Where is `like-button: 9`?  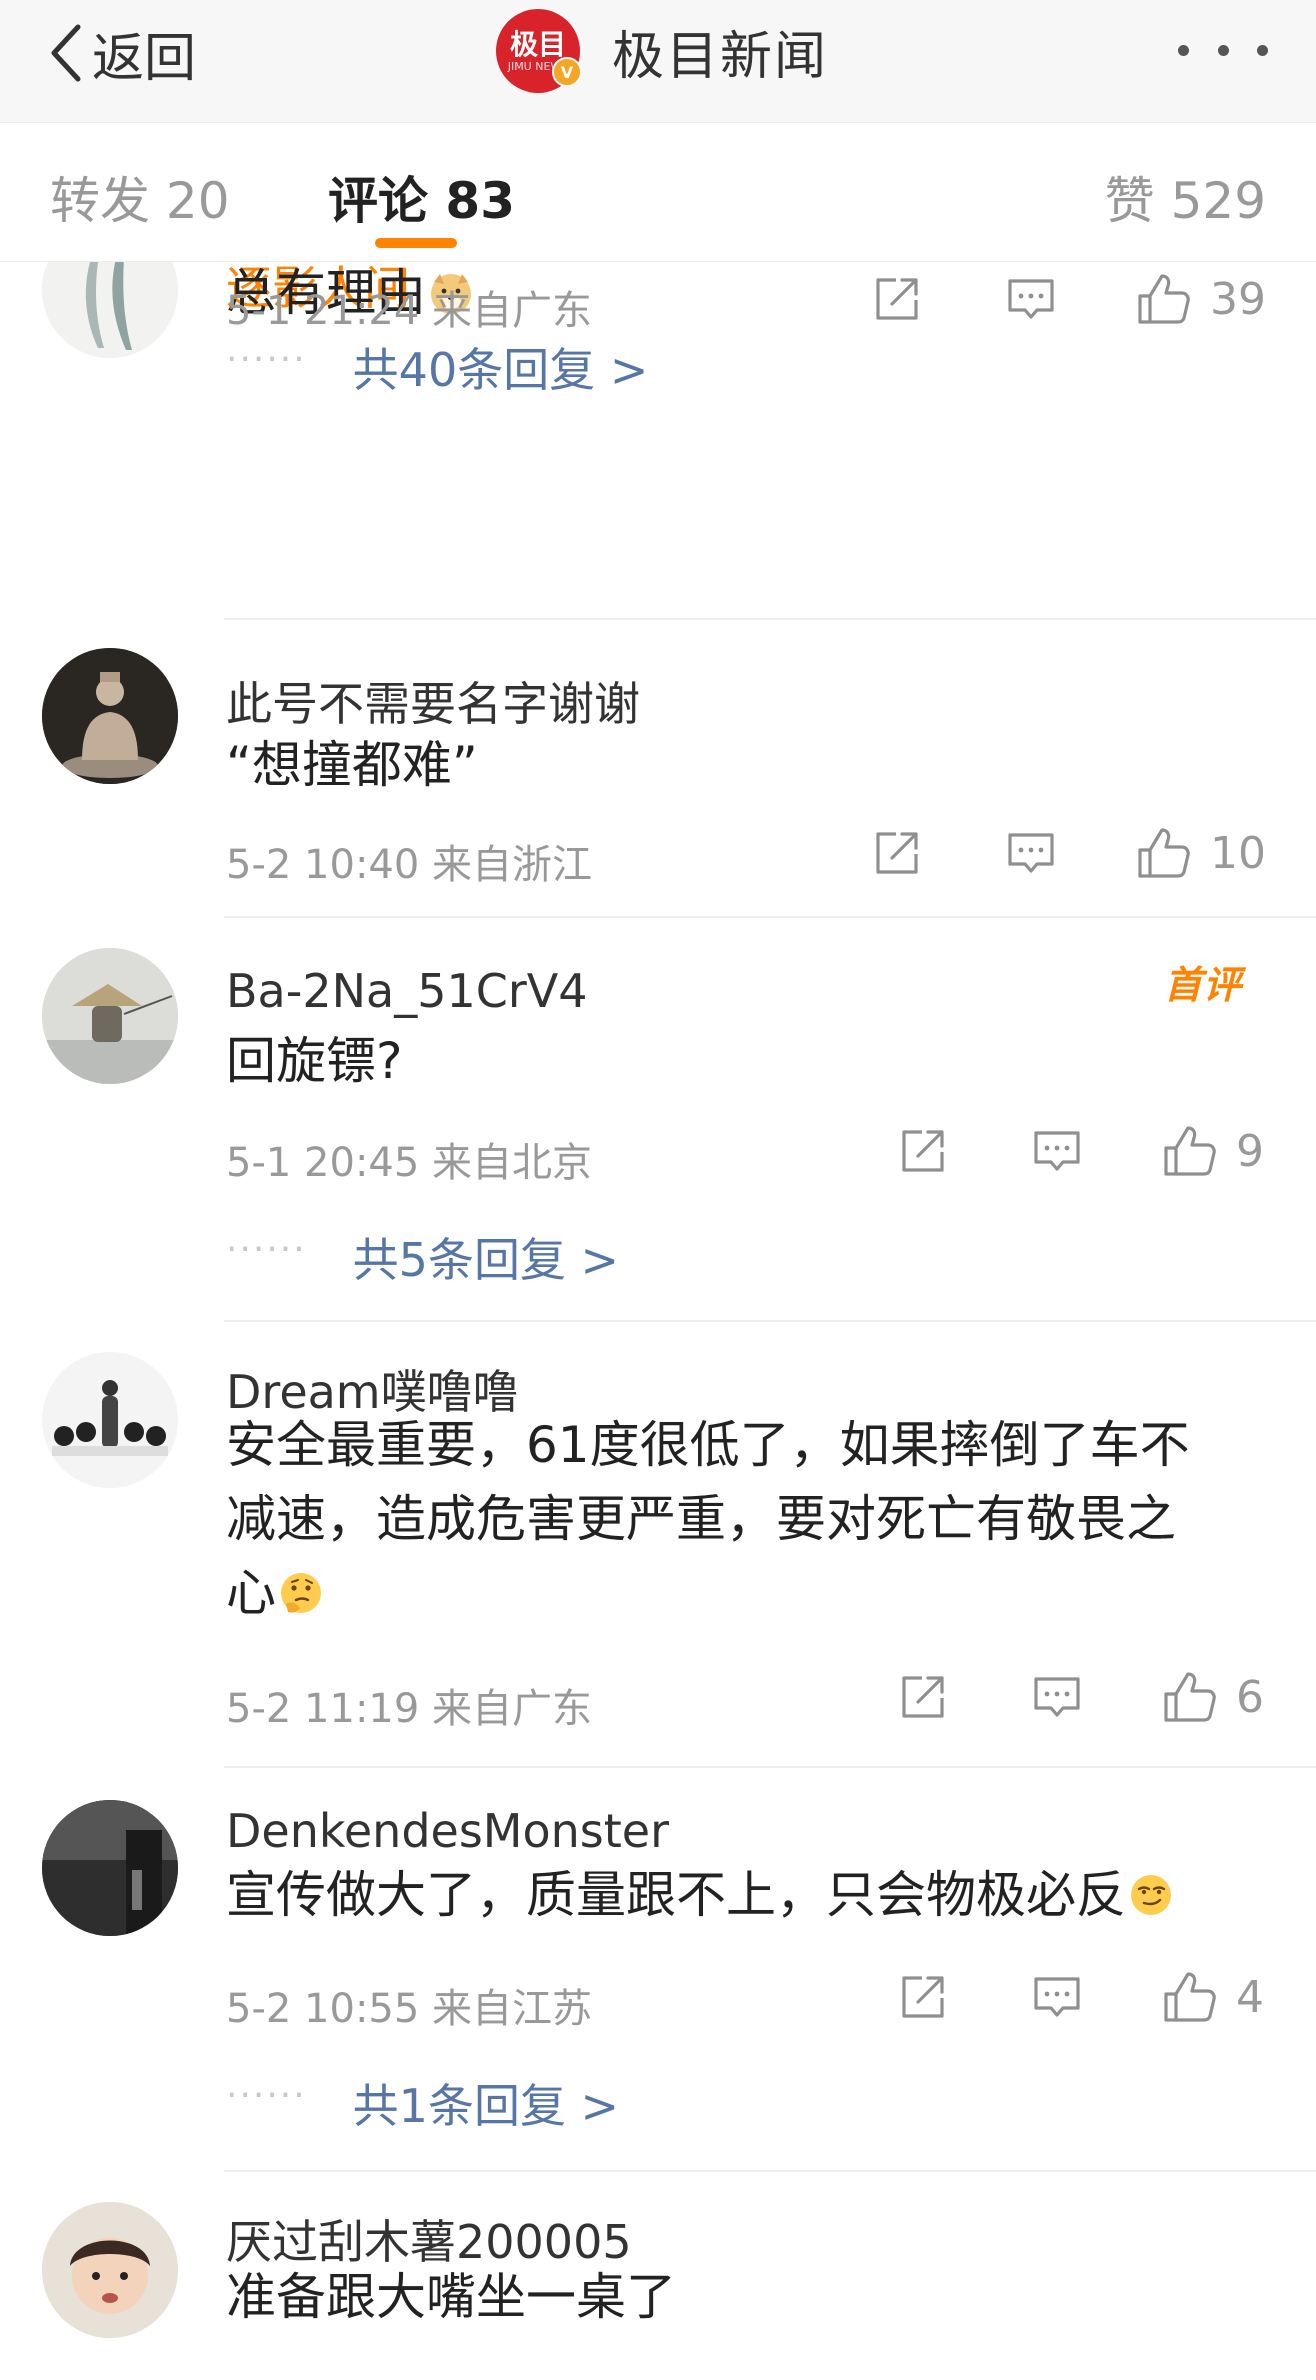
like-button: 9 is located at coordinates (1212, 1151).